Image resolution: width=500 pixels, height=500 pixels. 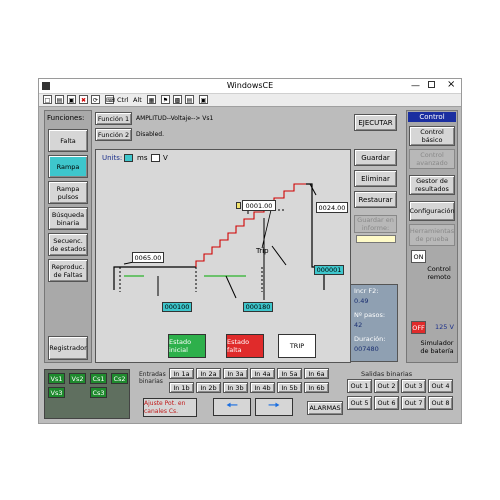 What do you see at coordinates (152, 378) in the screenshot?
I see `entradas-label: Entradas binarias` at bounding box center [152, 378].